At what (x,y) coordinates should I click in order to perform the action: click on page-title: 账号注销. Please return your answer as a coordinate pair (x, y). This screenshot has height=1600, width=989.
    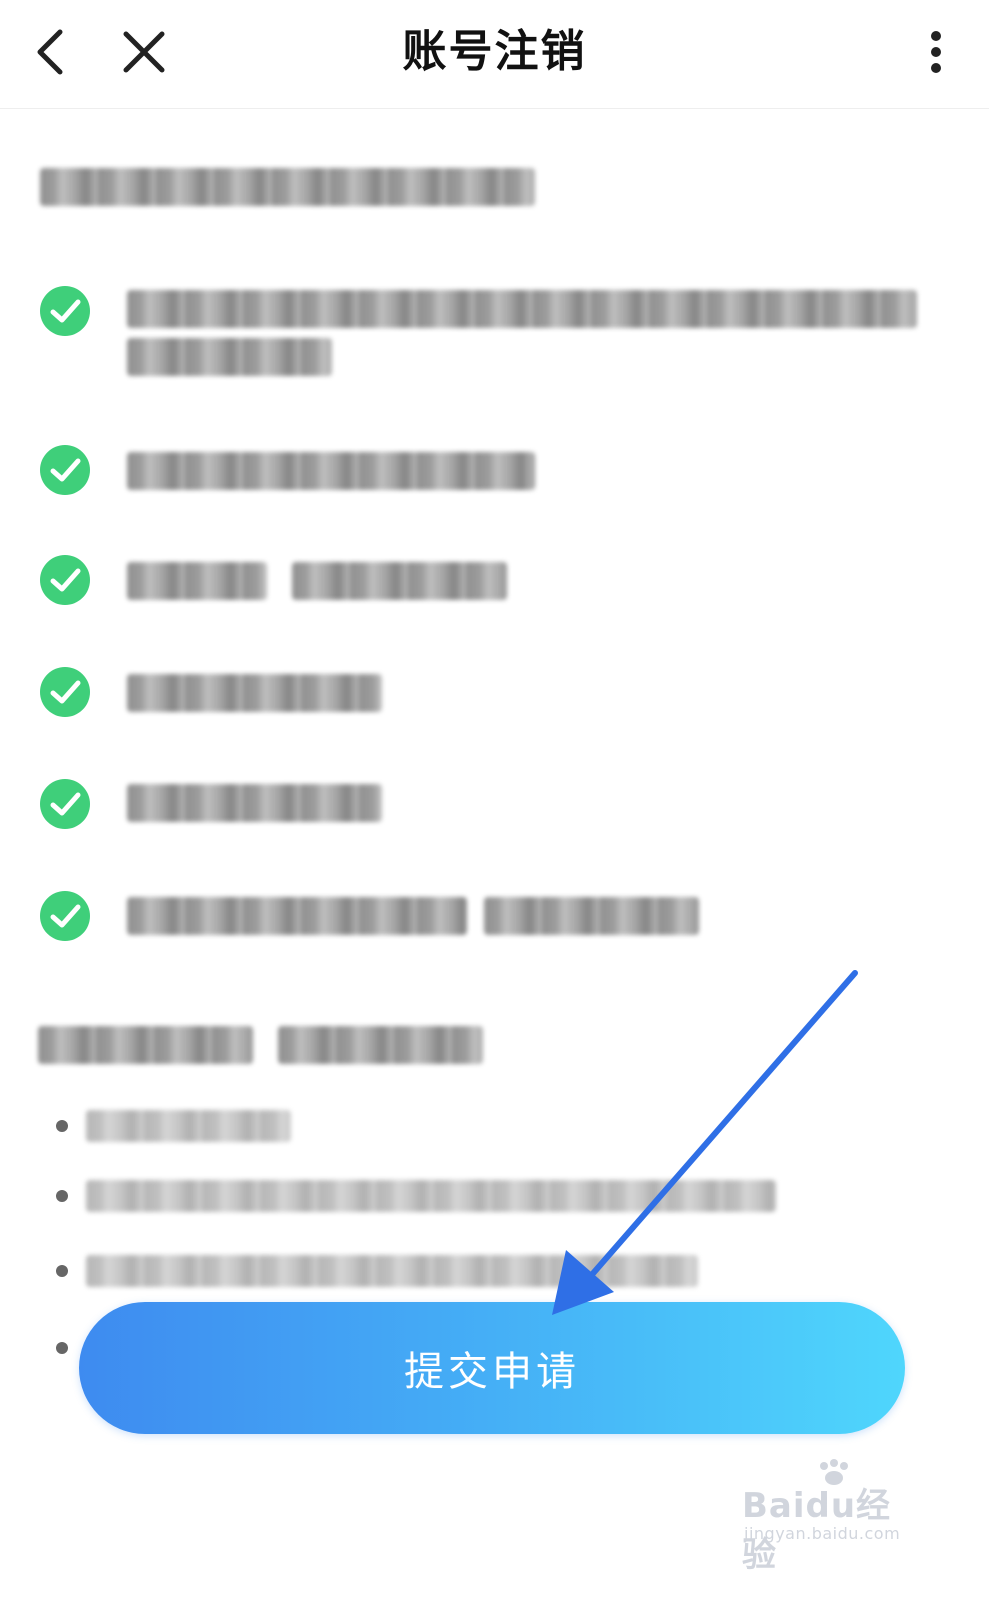
    Looking at the image, I should click on (494, 51).